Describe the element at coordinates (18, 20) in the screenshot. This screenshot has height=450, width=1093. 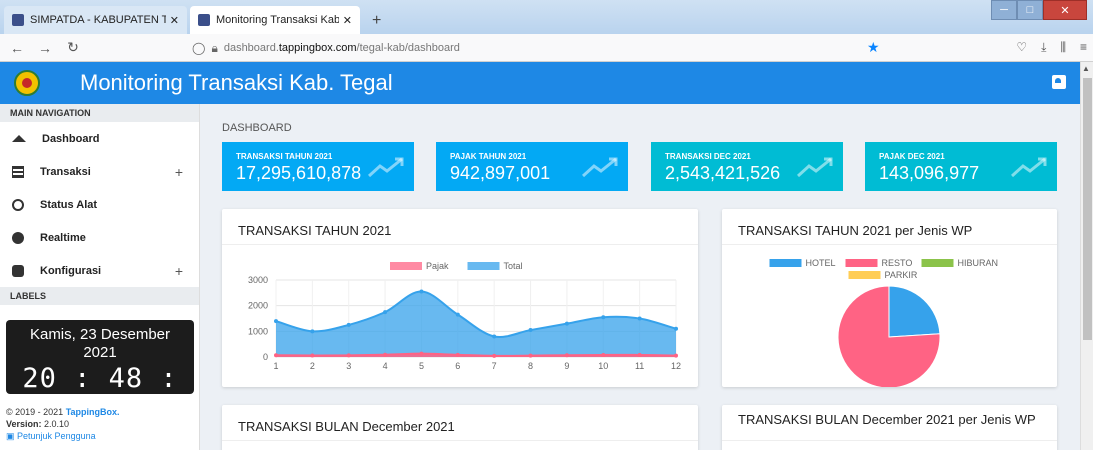
I see `favicon-icon` at that location.